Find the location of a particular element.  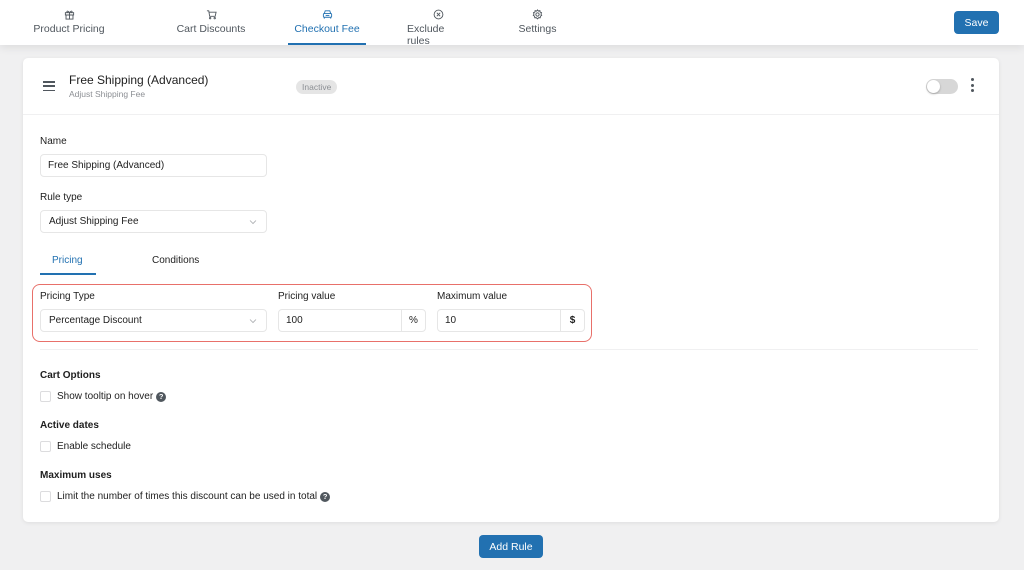

drag-handle-icon is located at coordinates (49, 86).